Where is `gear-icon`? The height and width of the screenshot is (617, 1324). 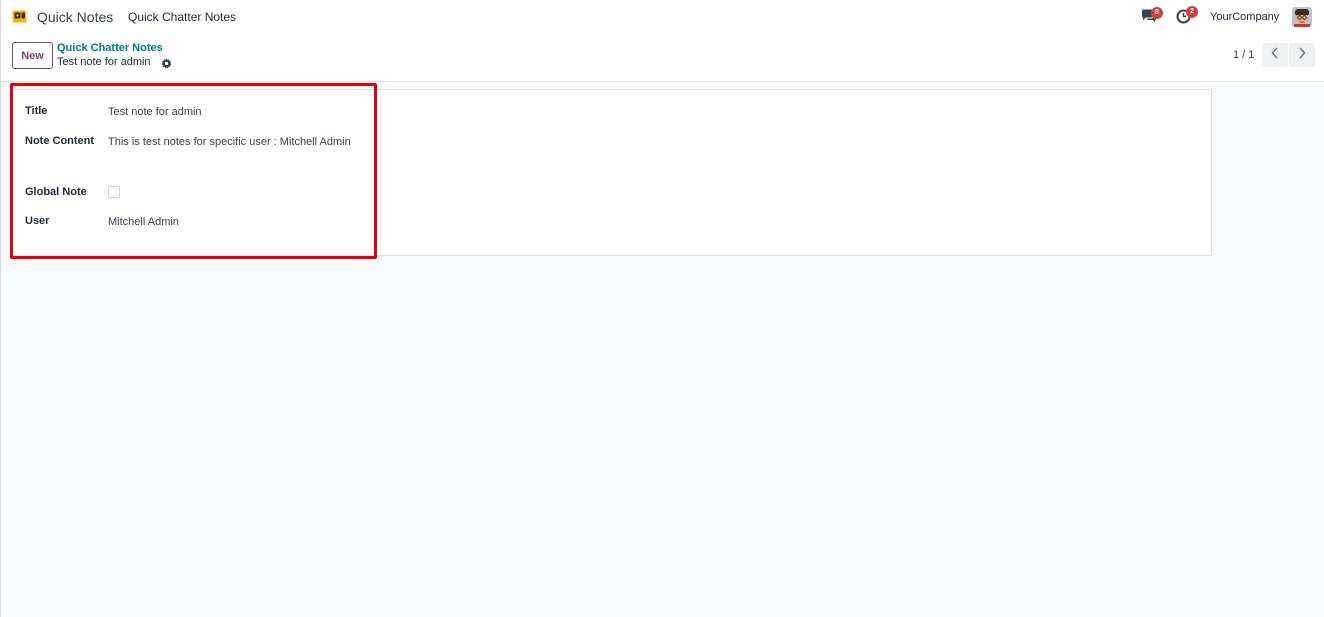 gear-icon is located at coordinates (166, 62).